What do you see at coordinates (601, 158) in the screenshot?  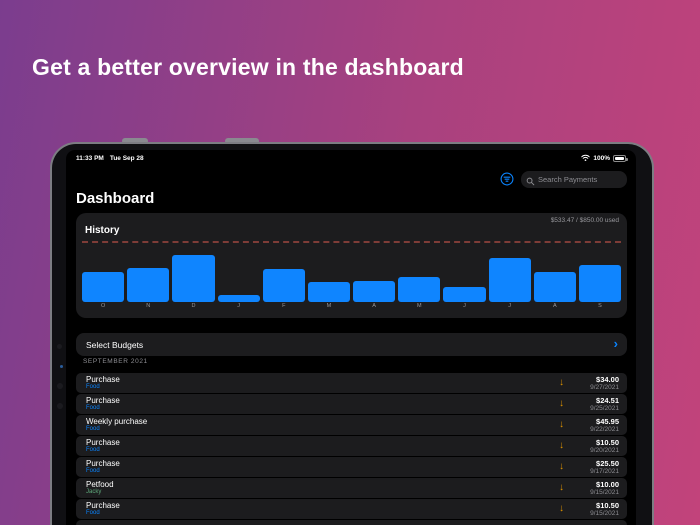 I see `battery-percent: 100%` at bounding box center [601, 158].